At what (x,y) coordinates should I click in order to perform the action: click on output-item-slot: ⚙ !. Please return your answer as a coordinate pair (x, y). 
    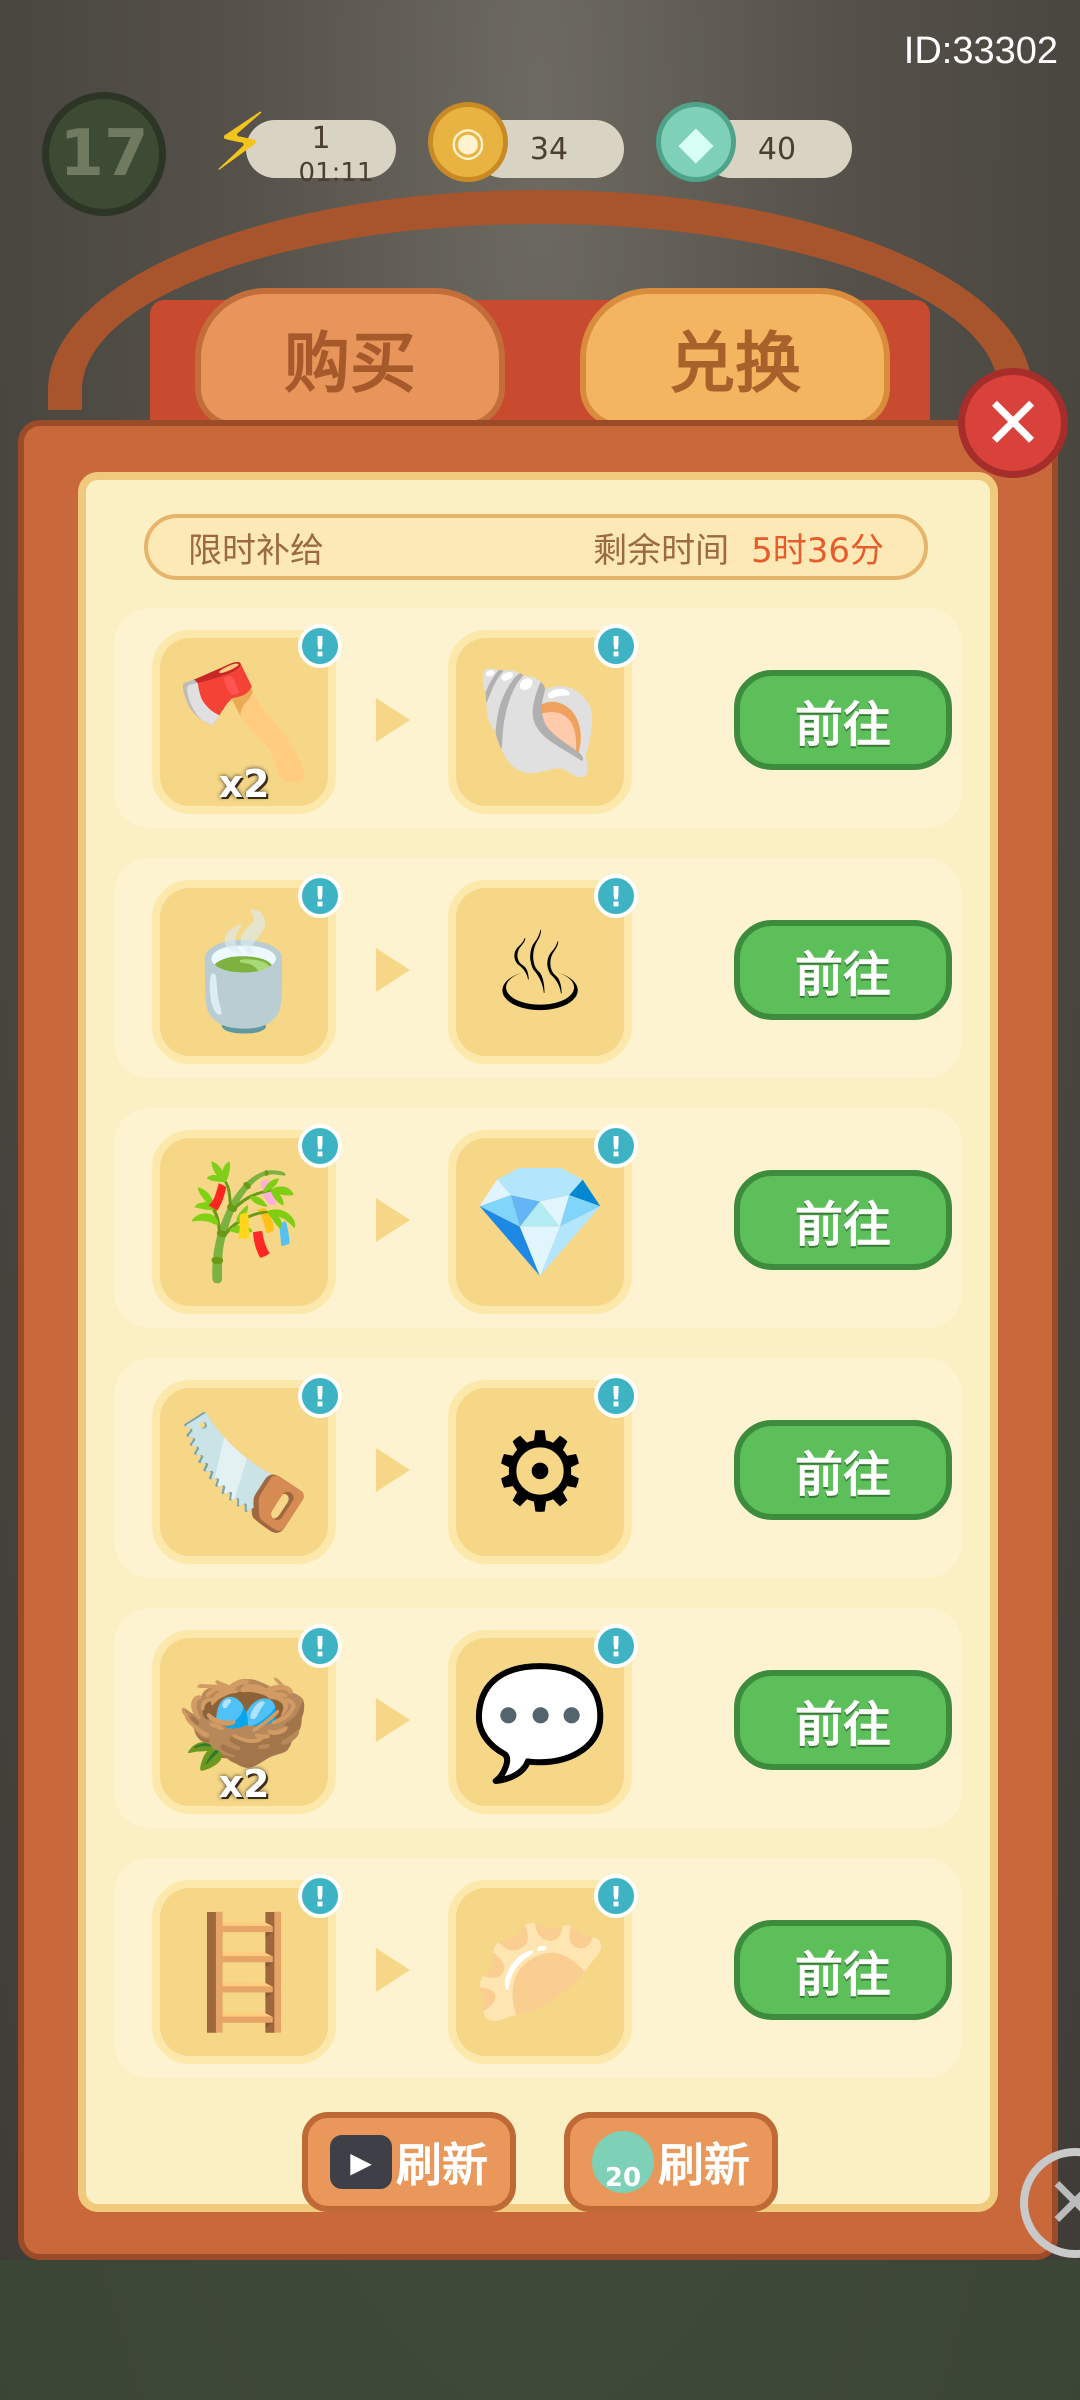
    Looking at the image, I should click on (543, 1469).